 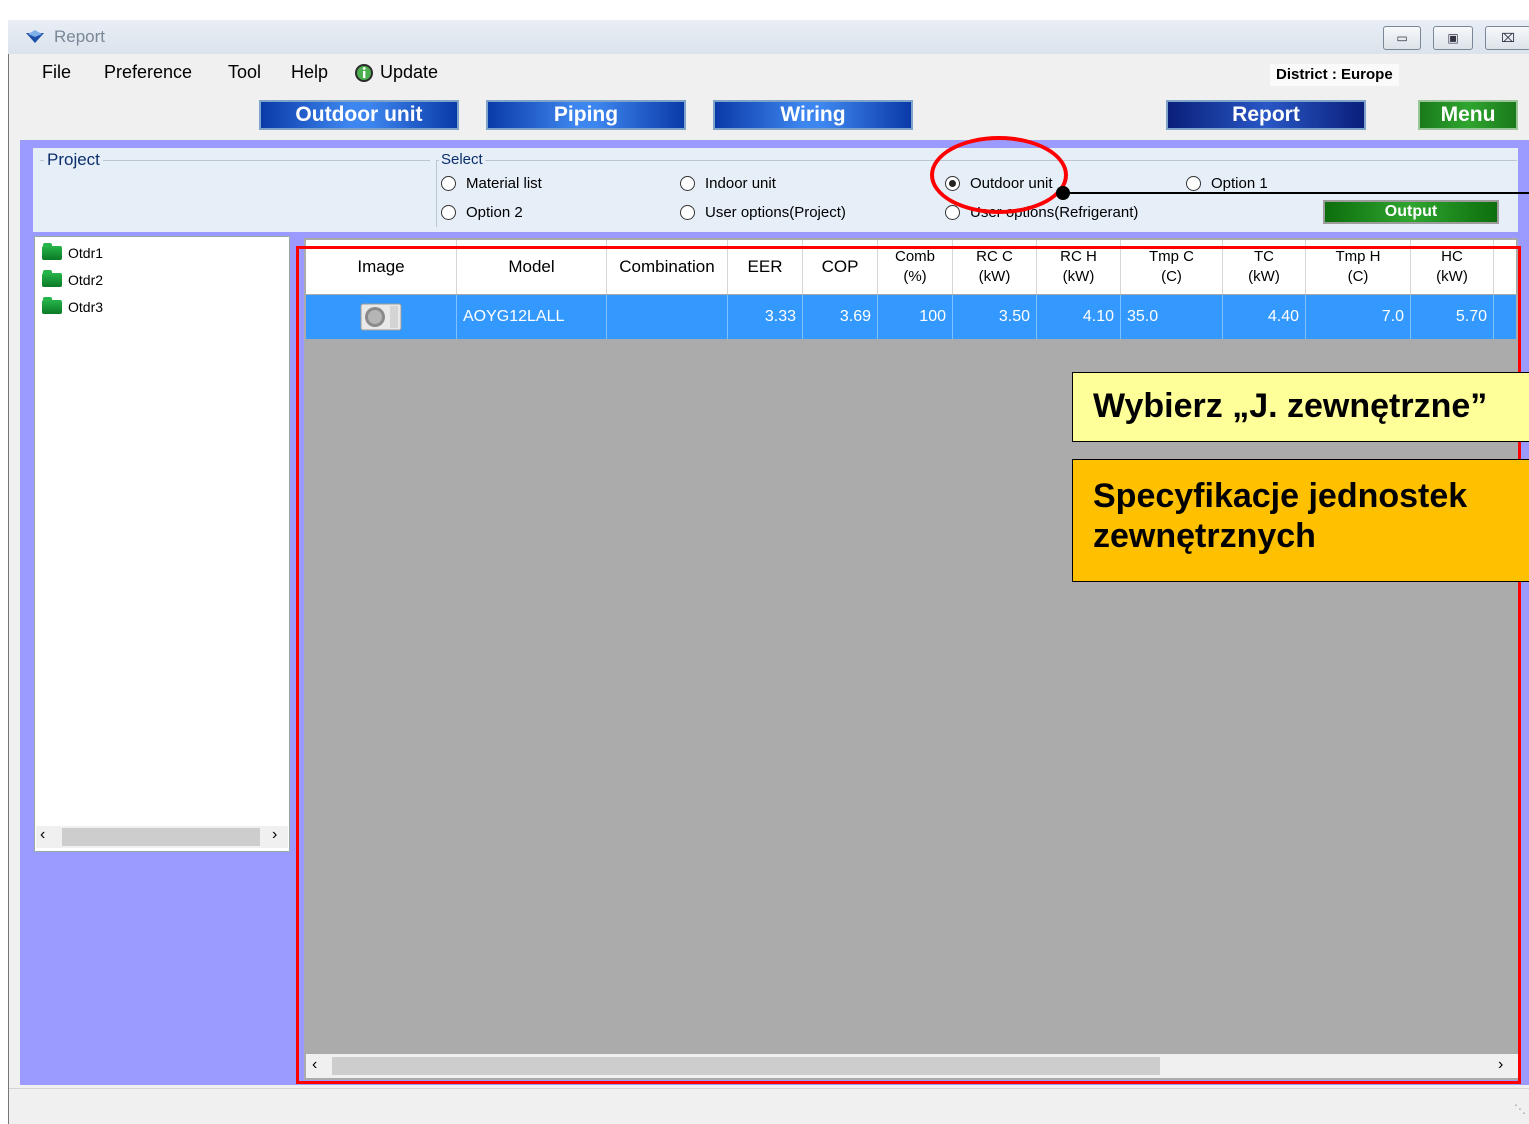 I want to click on restore-button: ▣, so click(x=1453, y=38).